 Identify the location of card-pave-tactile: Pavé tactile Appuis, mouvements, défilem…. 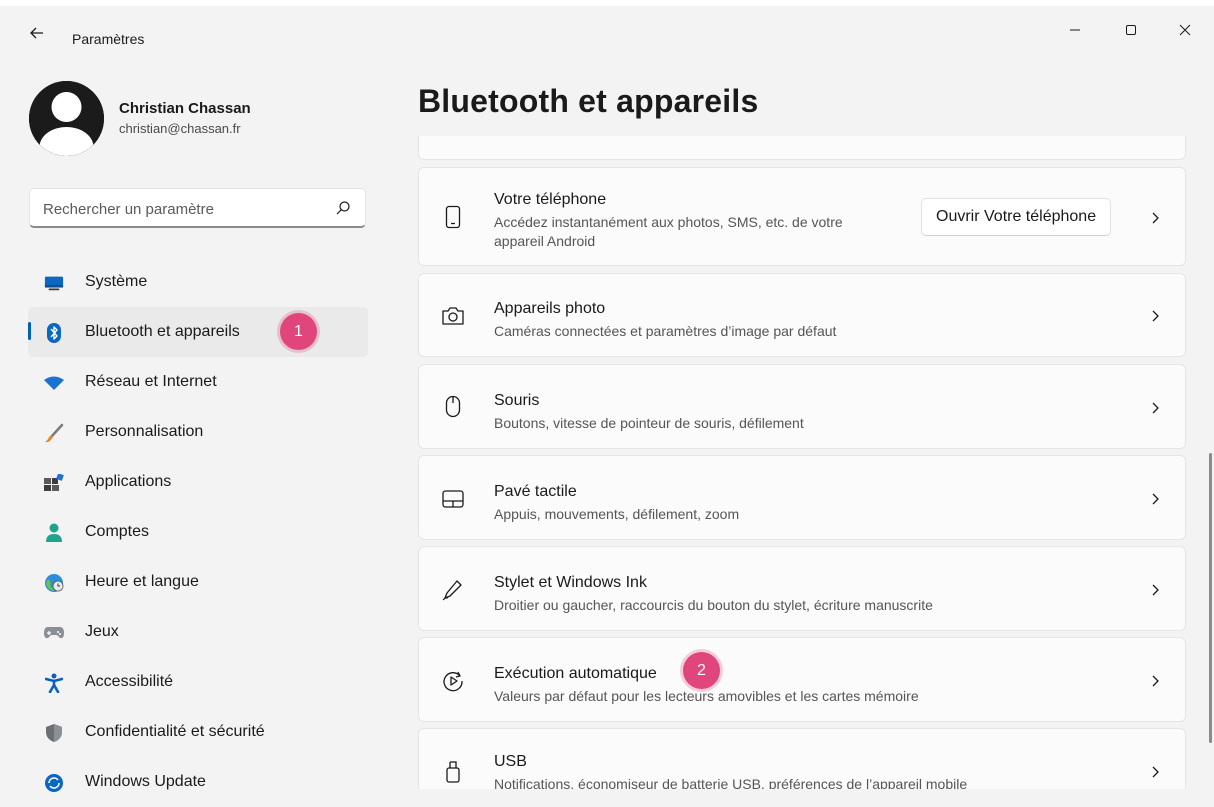
(802, 497).